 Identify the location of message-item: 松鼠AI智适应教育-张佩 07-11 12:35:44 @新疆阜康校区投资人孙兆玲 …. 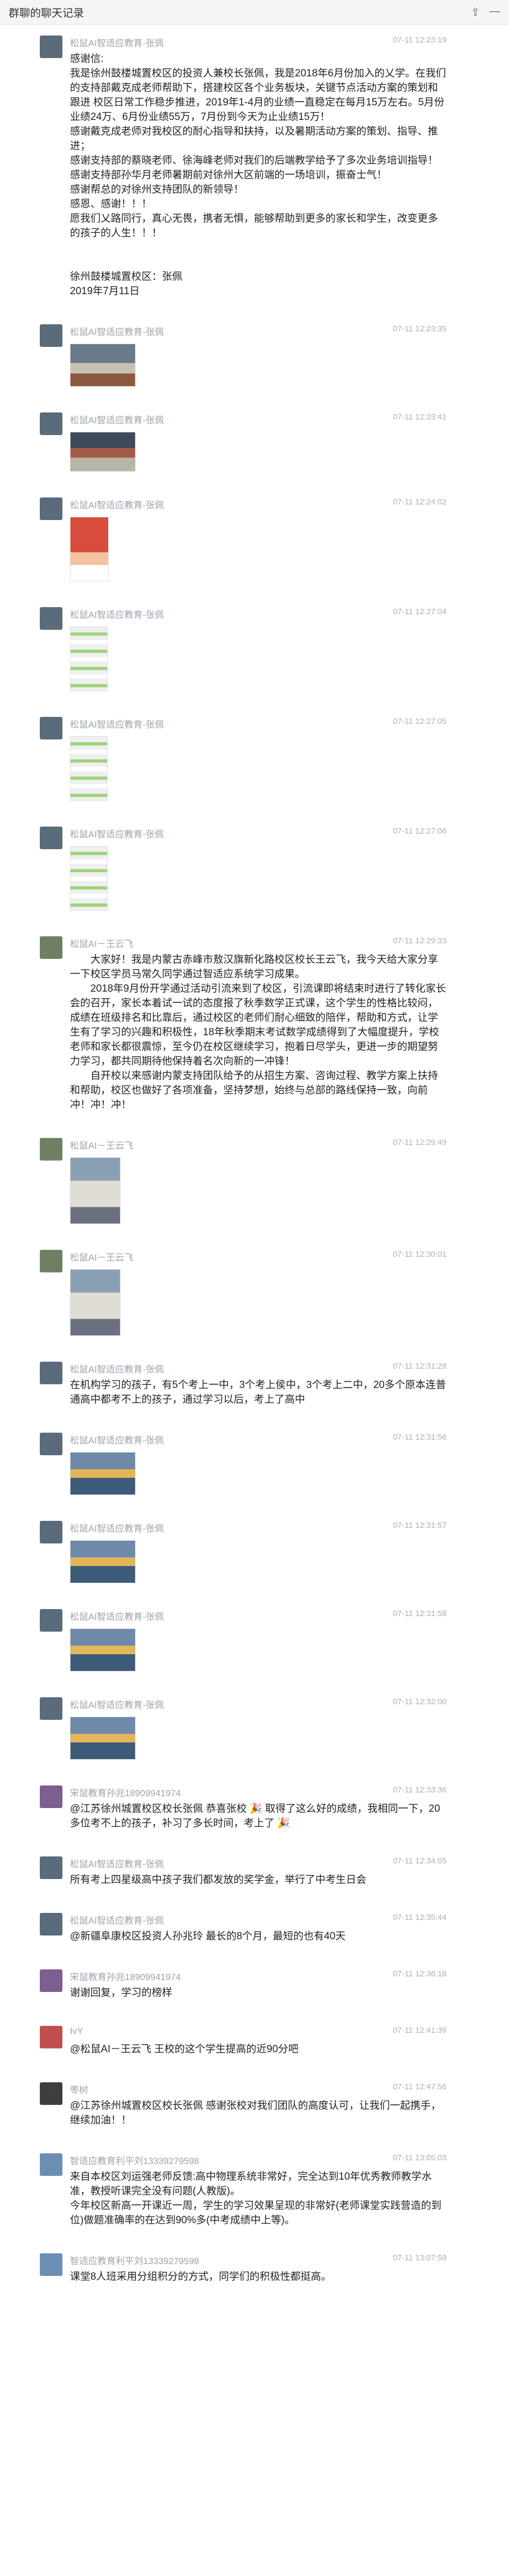
(243, 1929).